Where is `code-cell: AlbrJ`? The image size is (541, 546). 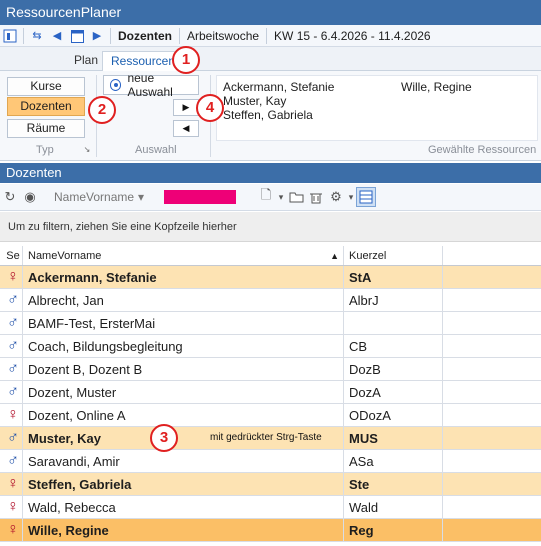
code-cell: AlbrJ is located at coordinates (393, 300).